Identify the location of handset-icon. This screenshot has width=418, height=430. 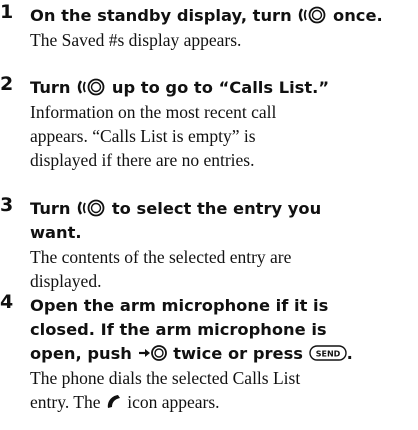
(114, 405).